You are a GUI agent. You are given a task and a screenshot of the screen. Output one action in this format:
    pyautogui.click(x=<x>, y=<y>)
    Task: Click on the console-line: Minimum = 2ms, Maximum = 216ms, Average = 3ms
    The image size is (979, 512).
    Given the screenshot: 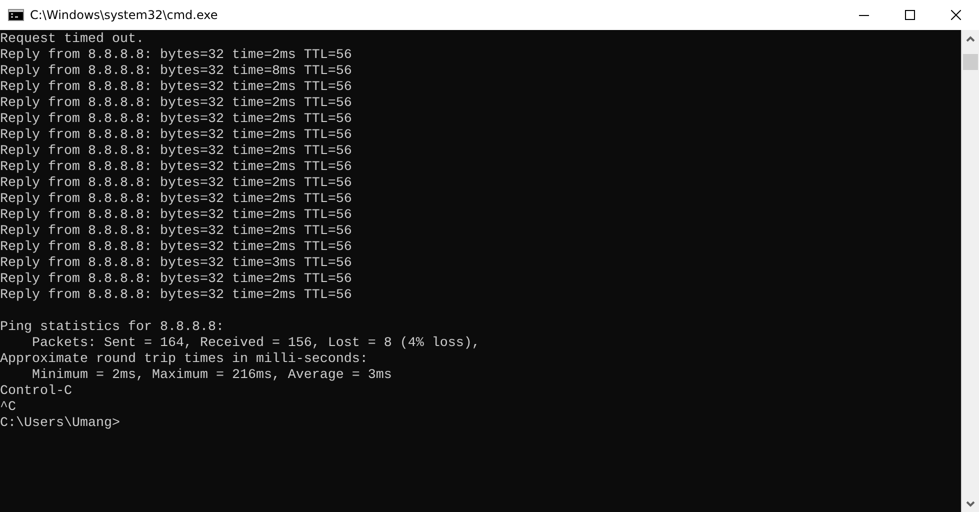 What is the action you would take?
    pyautogui.click(x=211, y=376)
    